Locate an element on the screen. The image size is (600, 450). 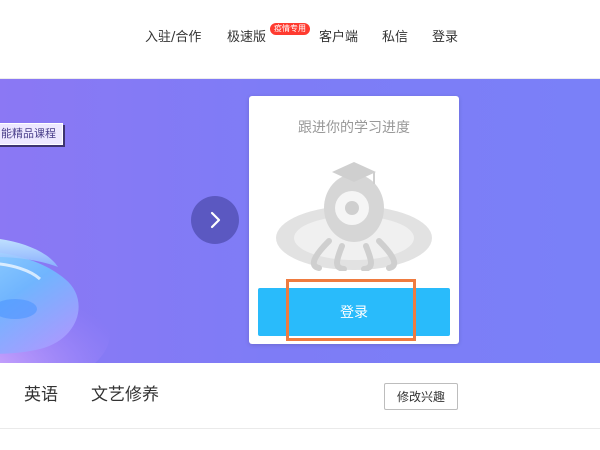
nav-item-messages: 私信 is located at coordinates (395, 38).